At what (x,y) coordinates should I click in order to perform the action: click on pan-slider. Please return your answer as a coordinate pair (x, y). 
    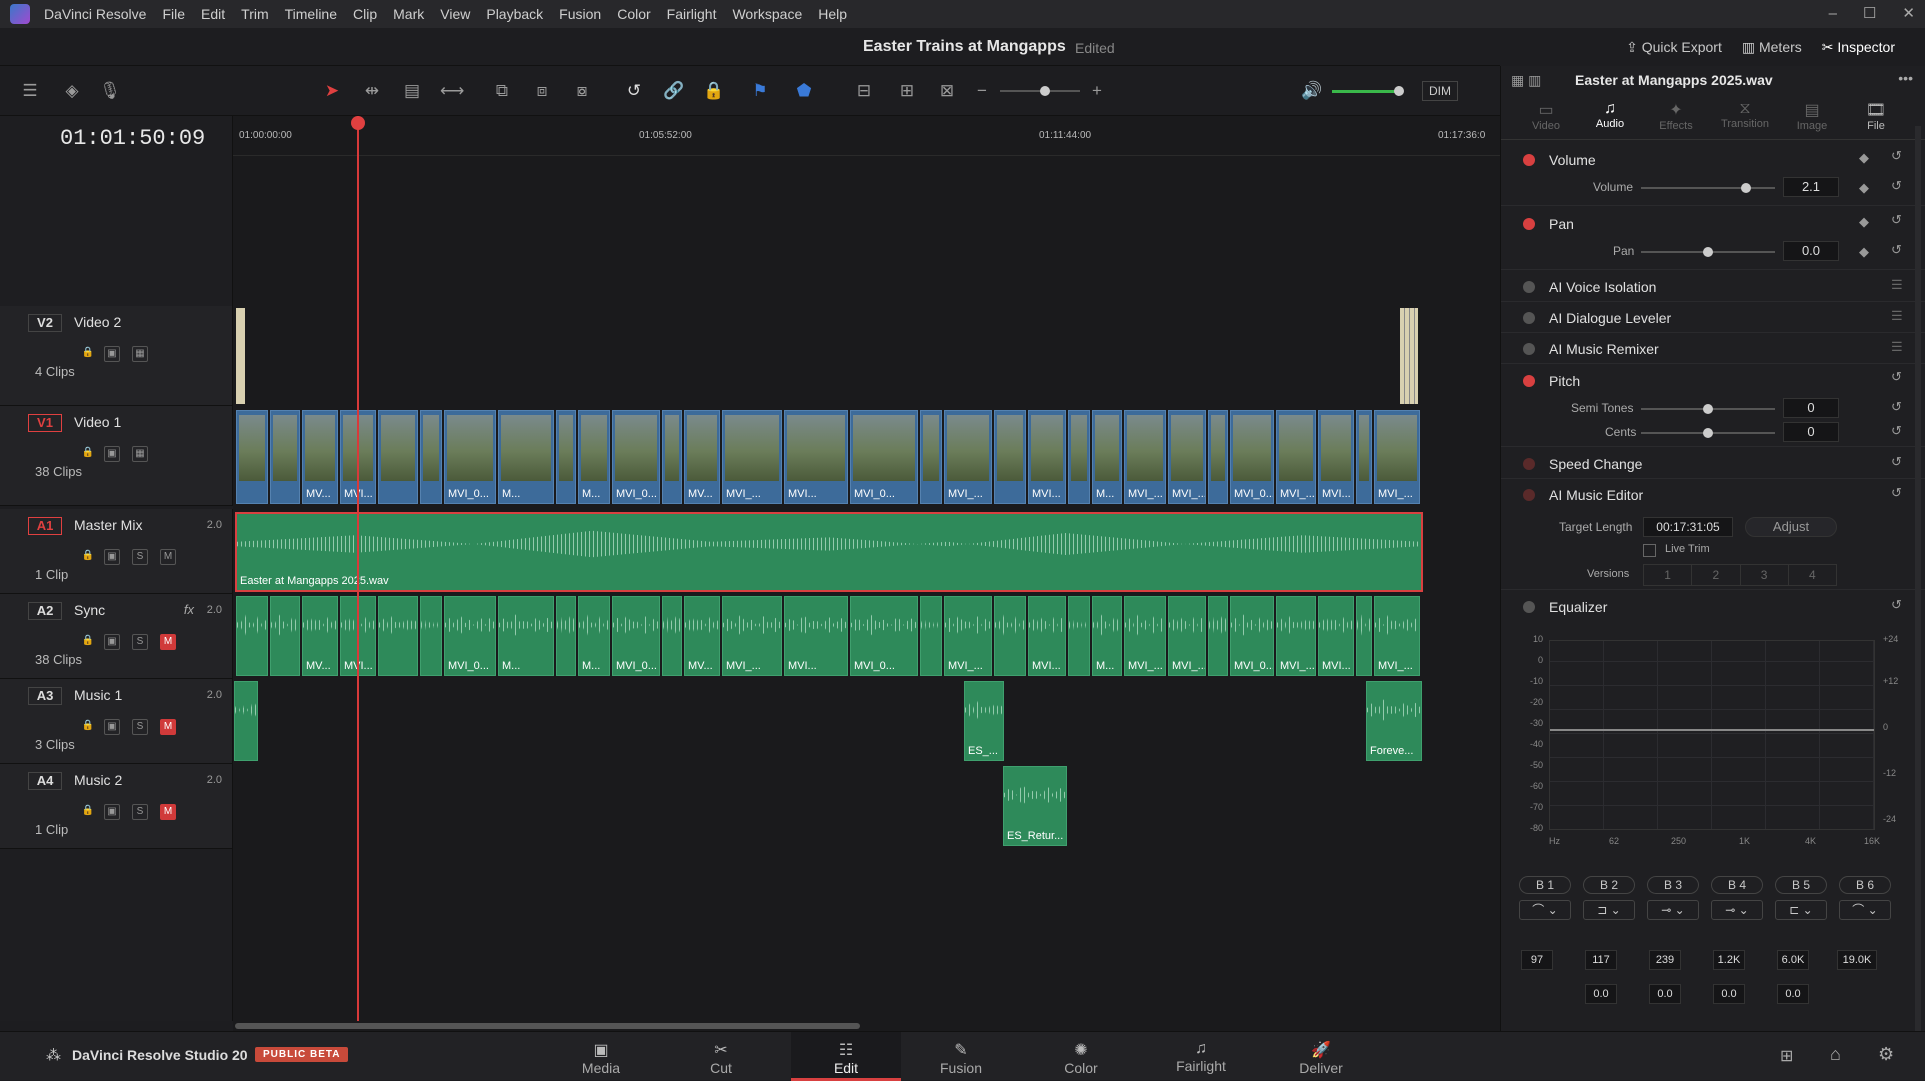
    Looking at the image, I should click on (1708, 252).